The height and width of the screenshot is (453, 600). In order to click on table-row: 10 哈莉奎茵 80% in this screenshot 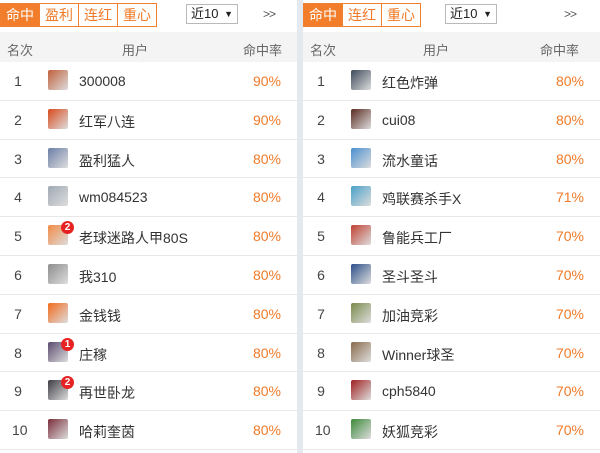, I will do `click(148, 430)`.